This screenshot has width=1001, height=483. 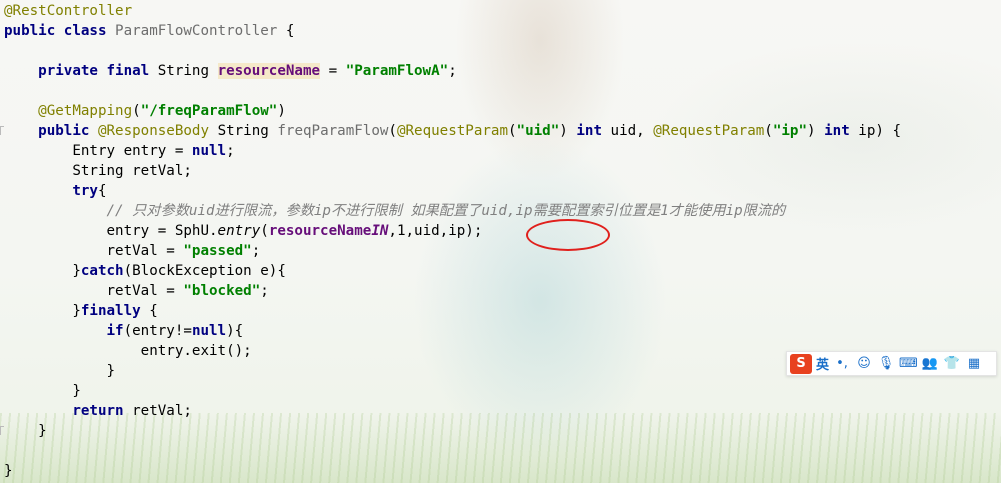 I want to click on code-token: entry, so click(x=239, y=231).